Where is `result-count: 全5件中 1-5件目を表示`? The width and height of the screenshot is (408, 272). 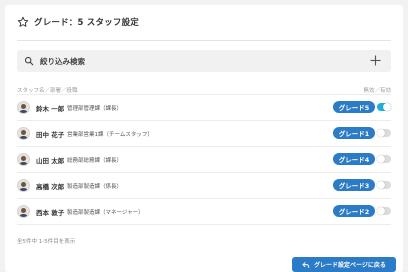 result-count: 全5件中 1-5件目を表示 is located at coordinates (46, 242).